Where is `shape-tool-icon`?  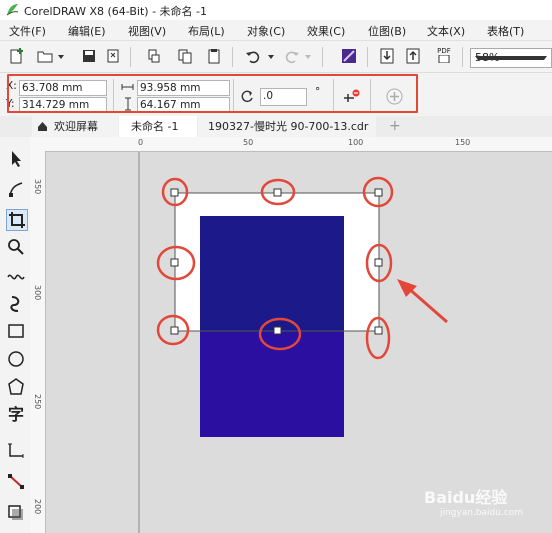 shape-tool-icon is located at coordinates (16, 189).